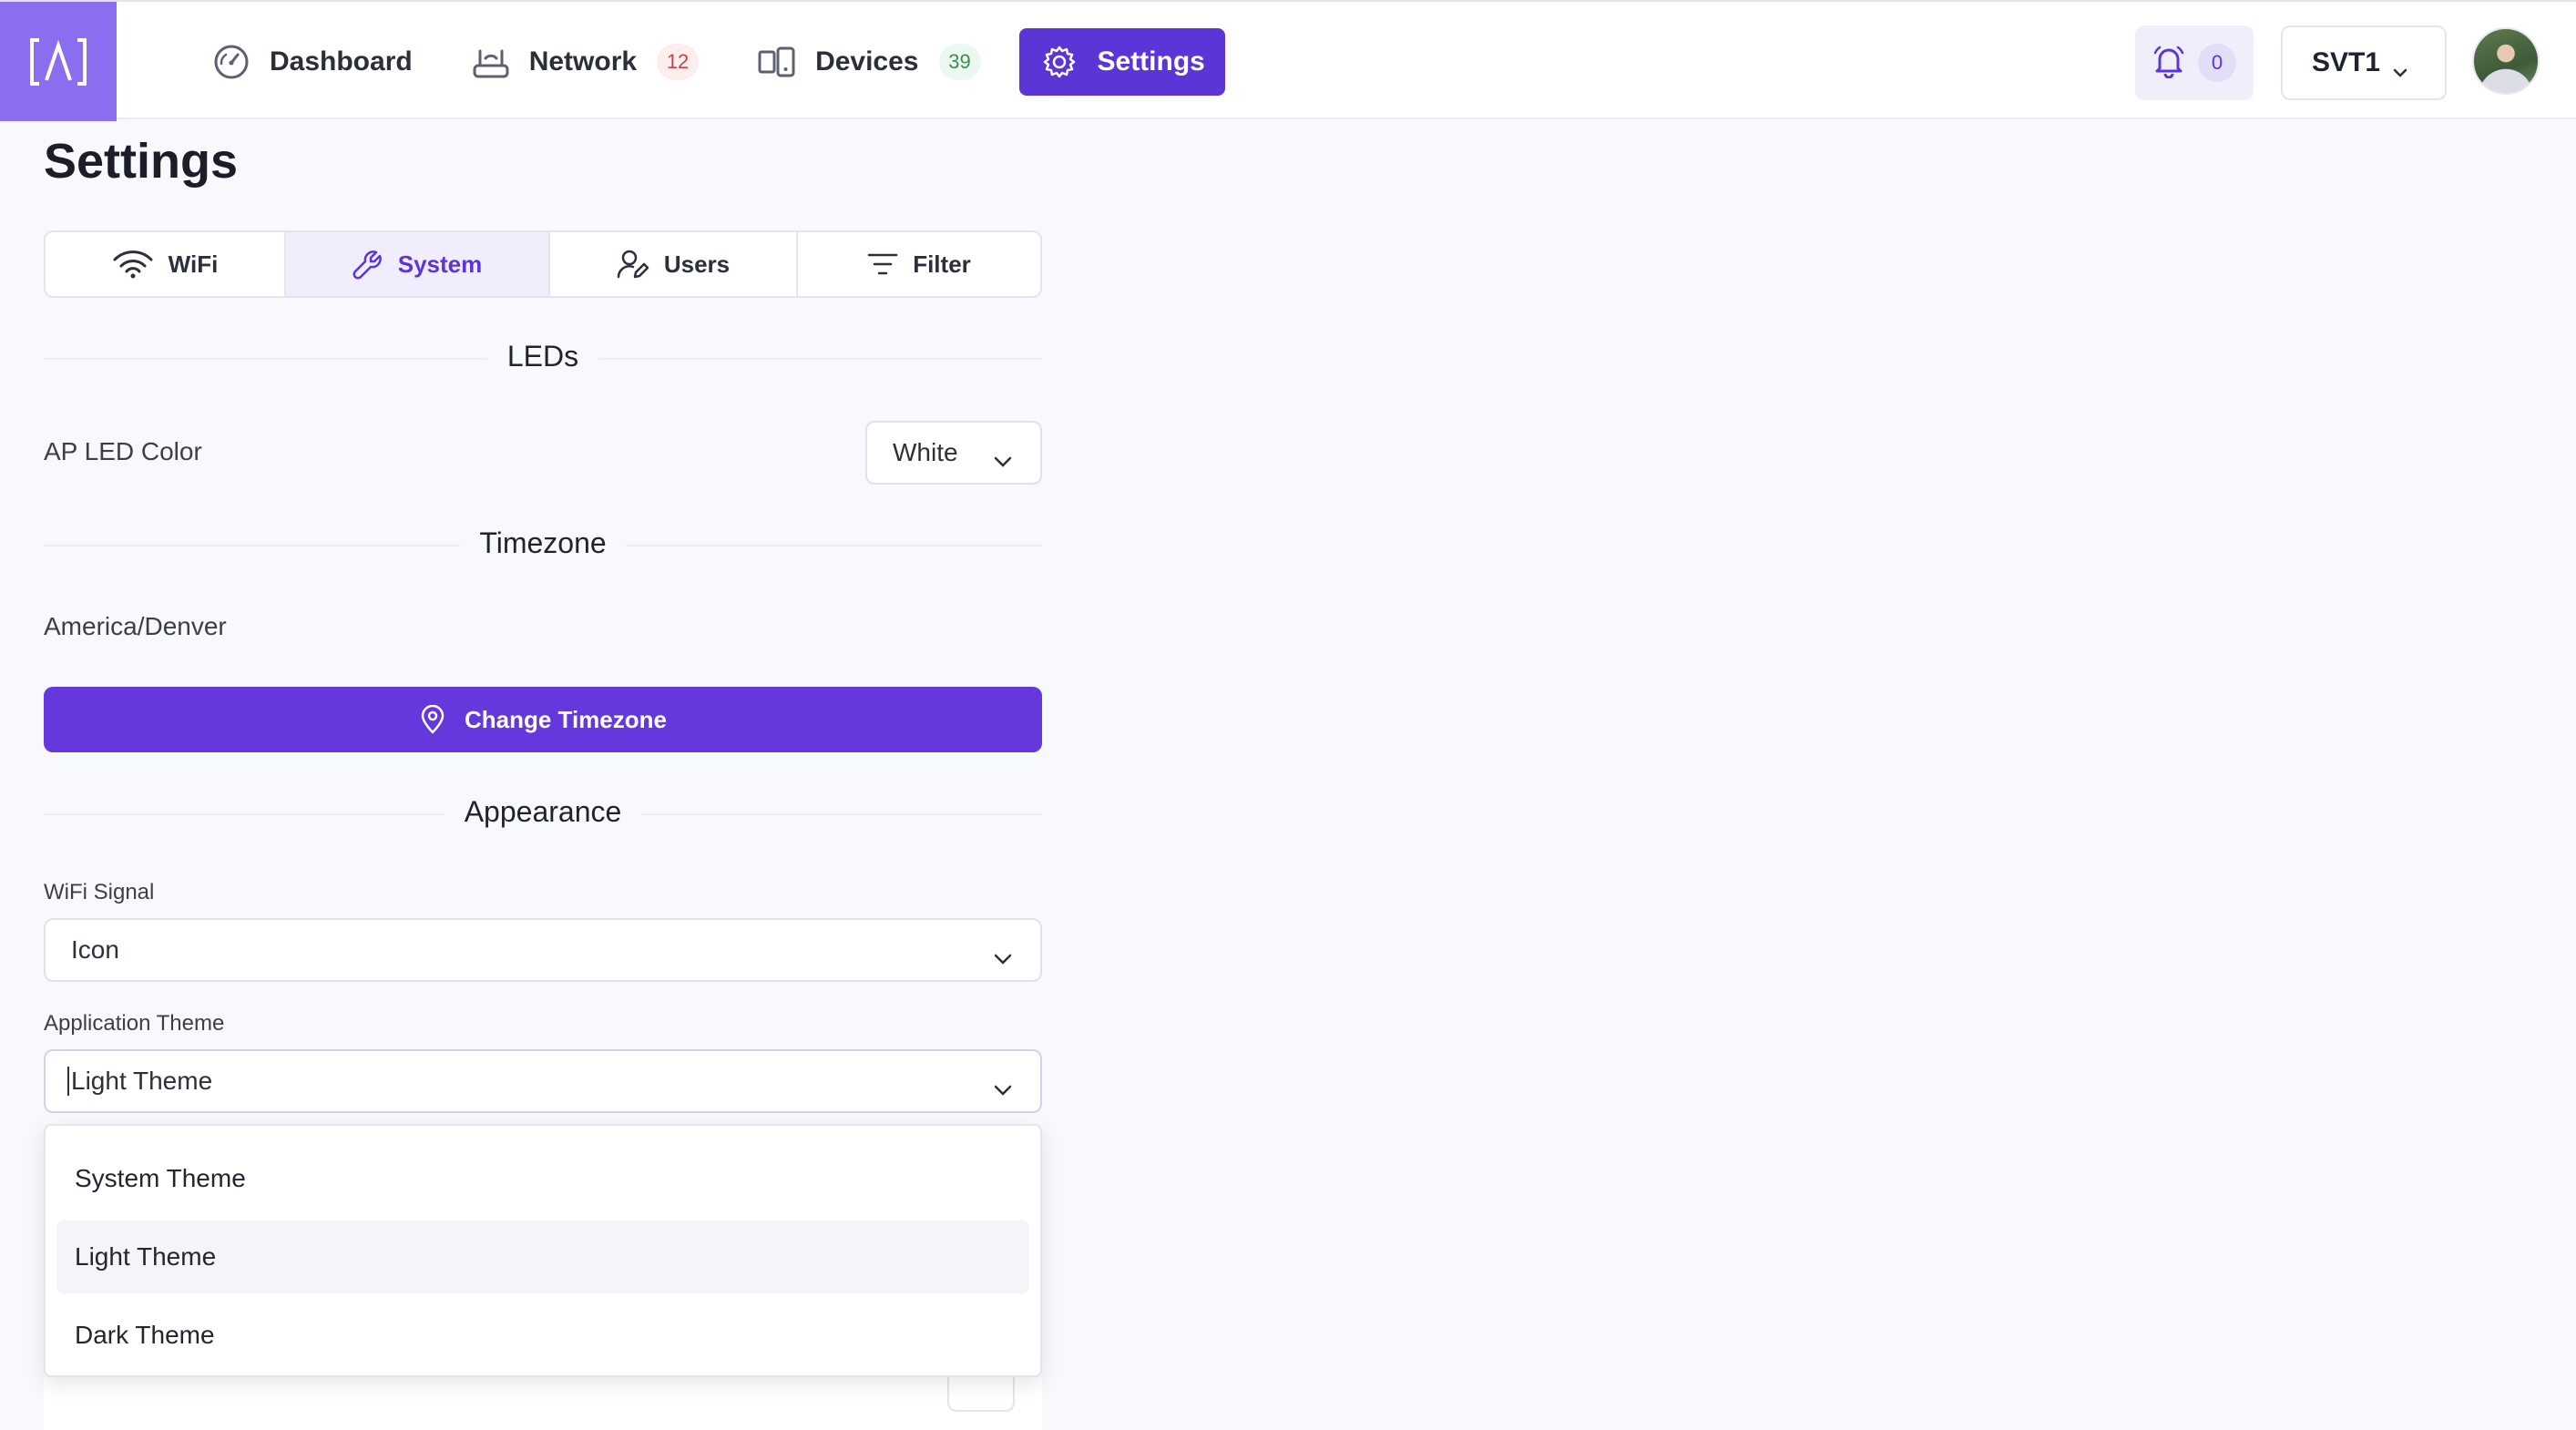 The image size is (2576, 1430). What do you see at coordinates (2506, 61) in the screenshot?
I see `user-avatar` at bounding box center [2506, 61].